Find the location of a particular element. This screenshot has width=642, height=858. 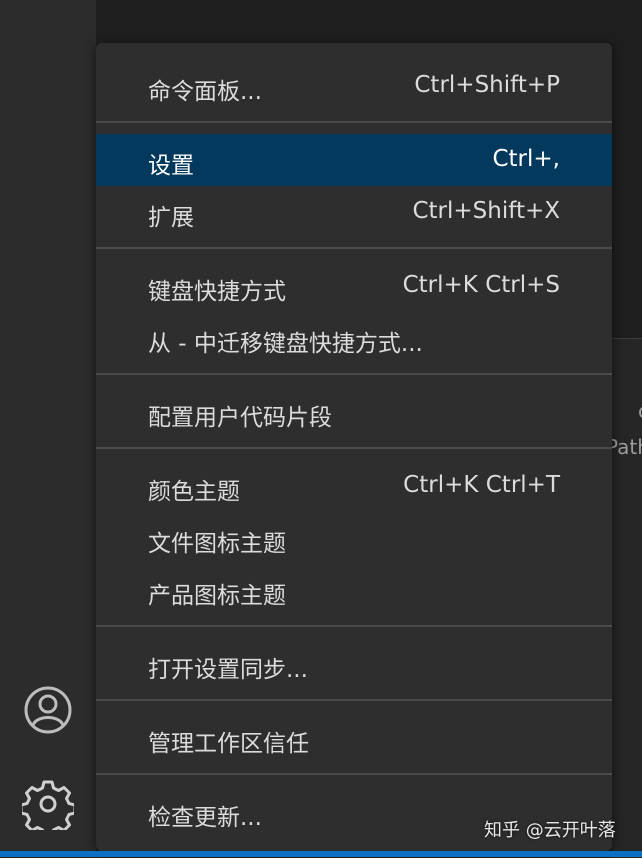

menu-item-product-icon-theme: 产品图标主题 is located at coordinates (354, 590).